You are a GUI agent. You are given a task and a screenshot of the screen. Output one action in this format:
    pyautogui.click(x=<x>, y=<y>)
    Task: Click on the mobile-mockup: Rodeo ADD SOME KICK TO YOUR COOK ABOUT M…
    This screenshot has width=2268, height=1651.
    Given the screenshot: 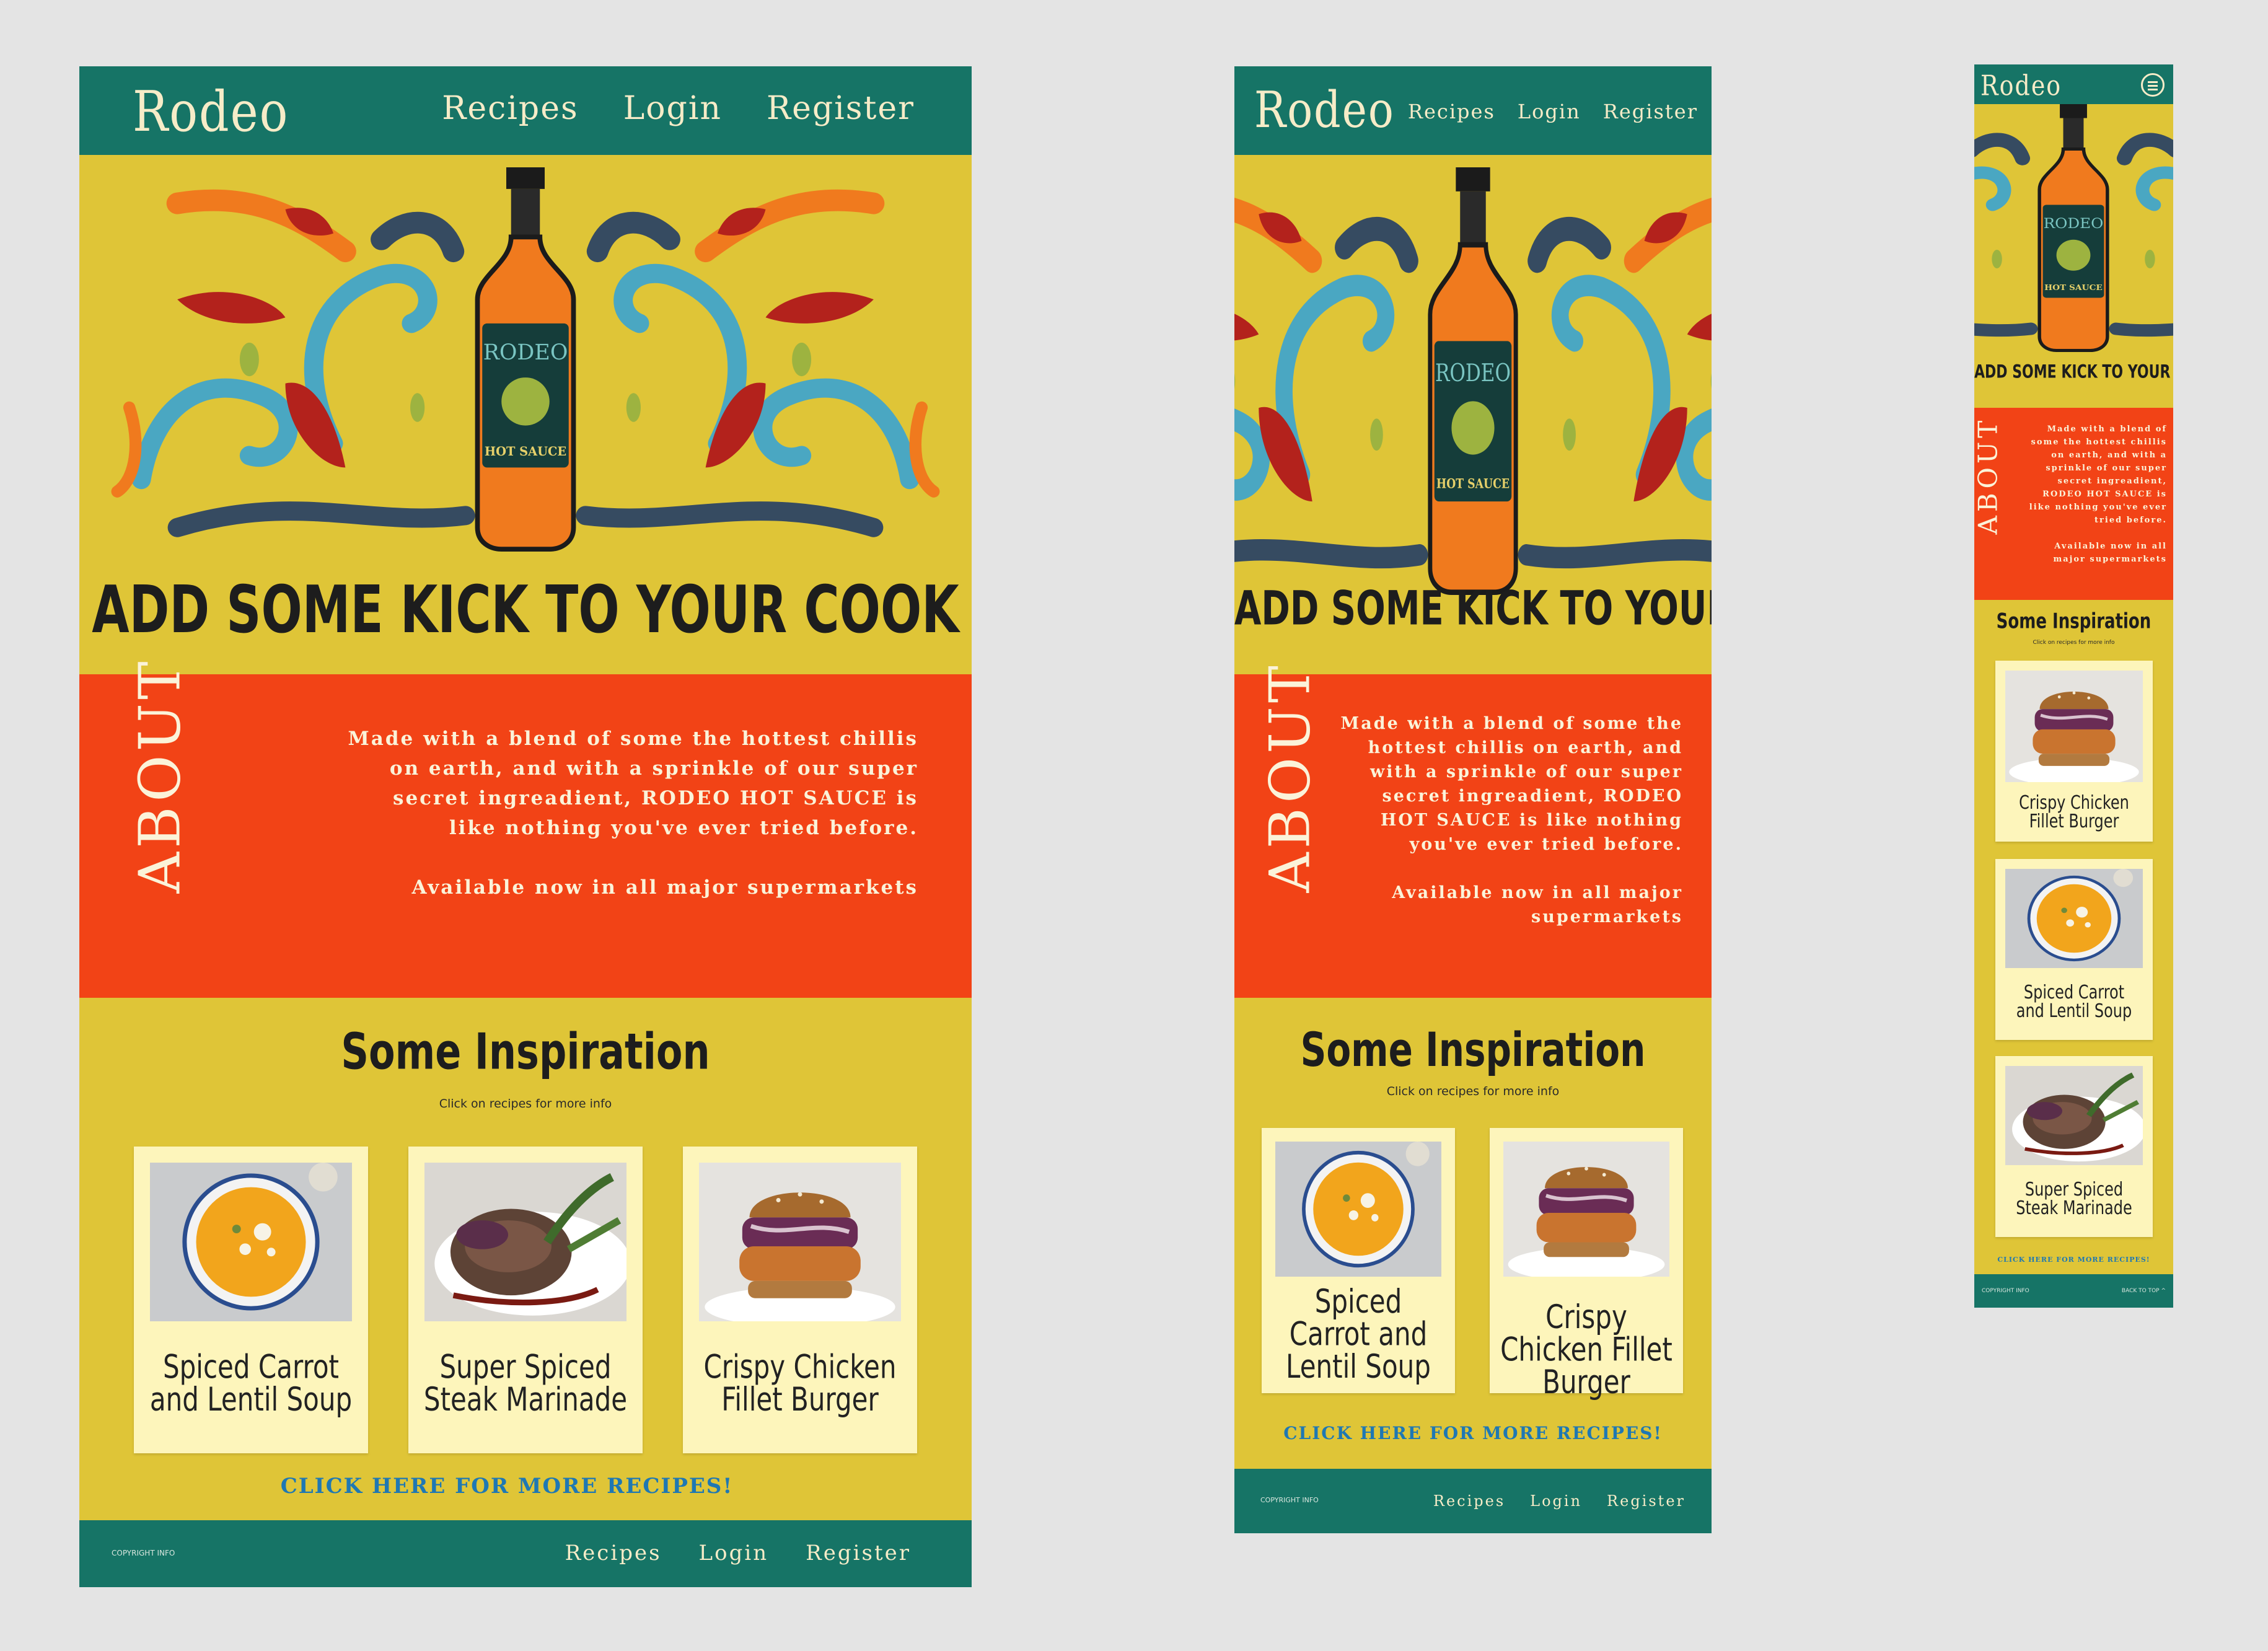 What is the action you would take?
    pyautogui.click(x=2073, y=686)
    